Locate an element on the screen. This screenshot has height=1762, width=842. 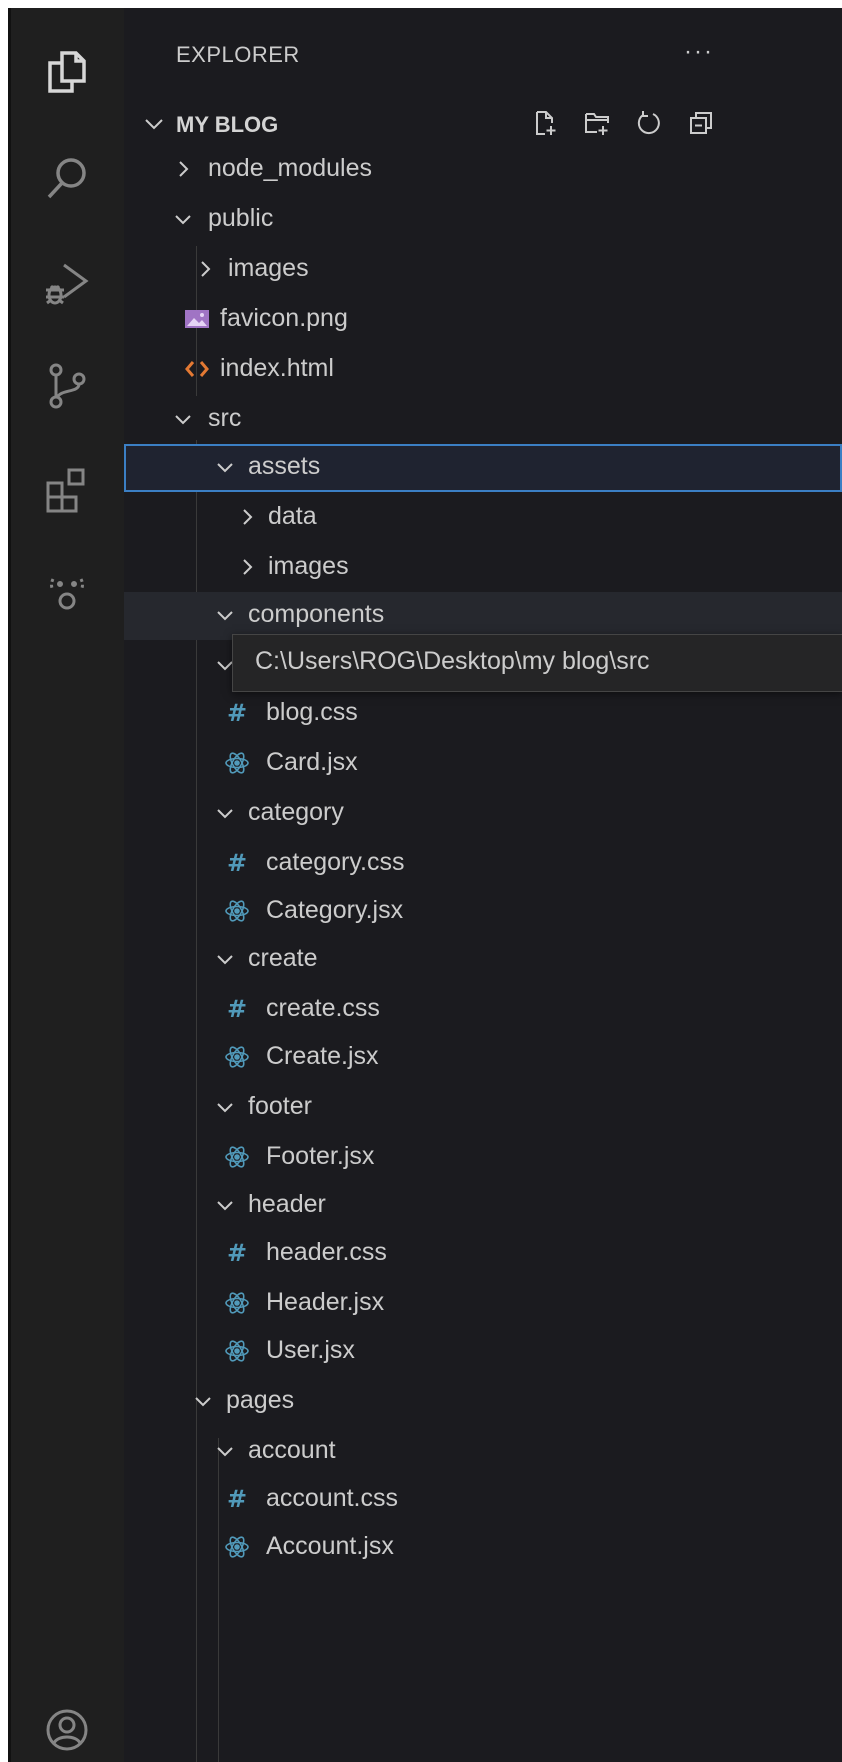
tree-folder-footer: footer is located at coordinates (483, 1108).